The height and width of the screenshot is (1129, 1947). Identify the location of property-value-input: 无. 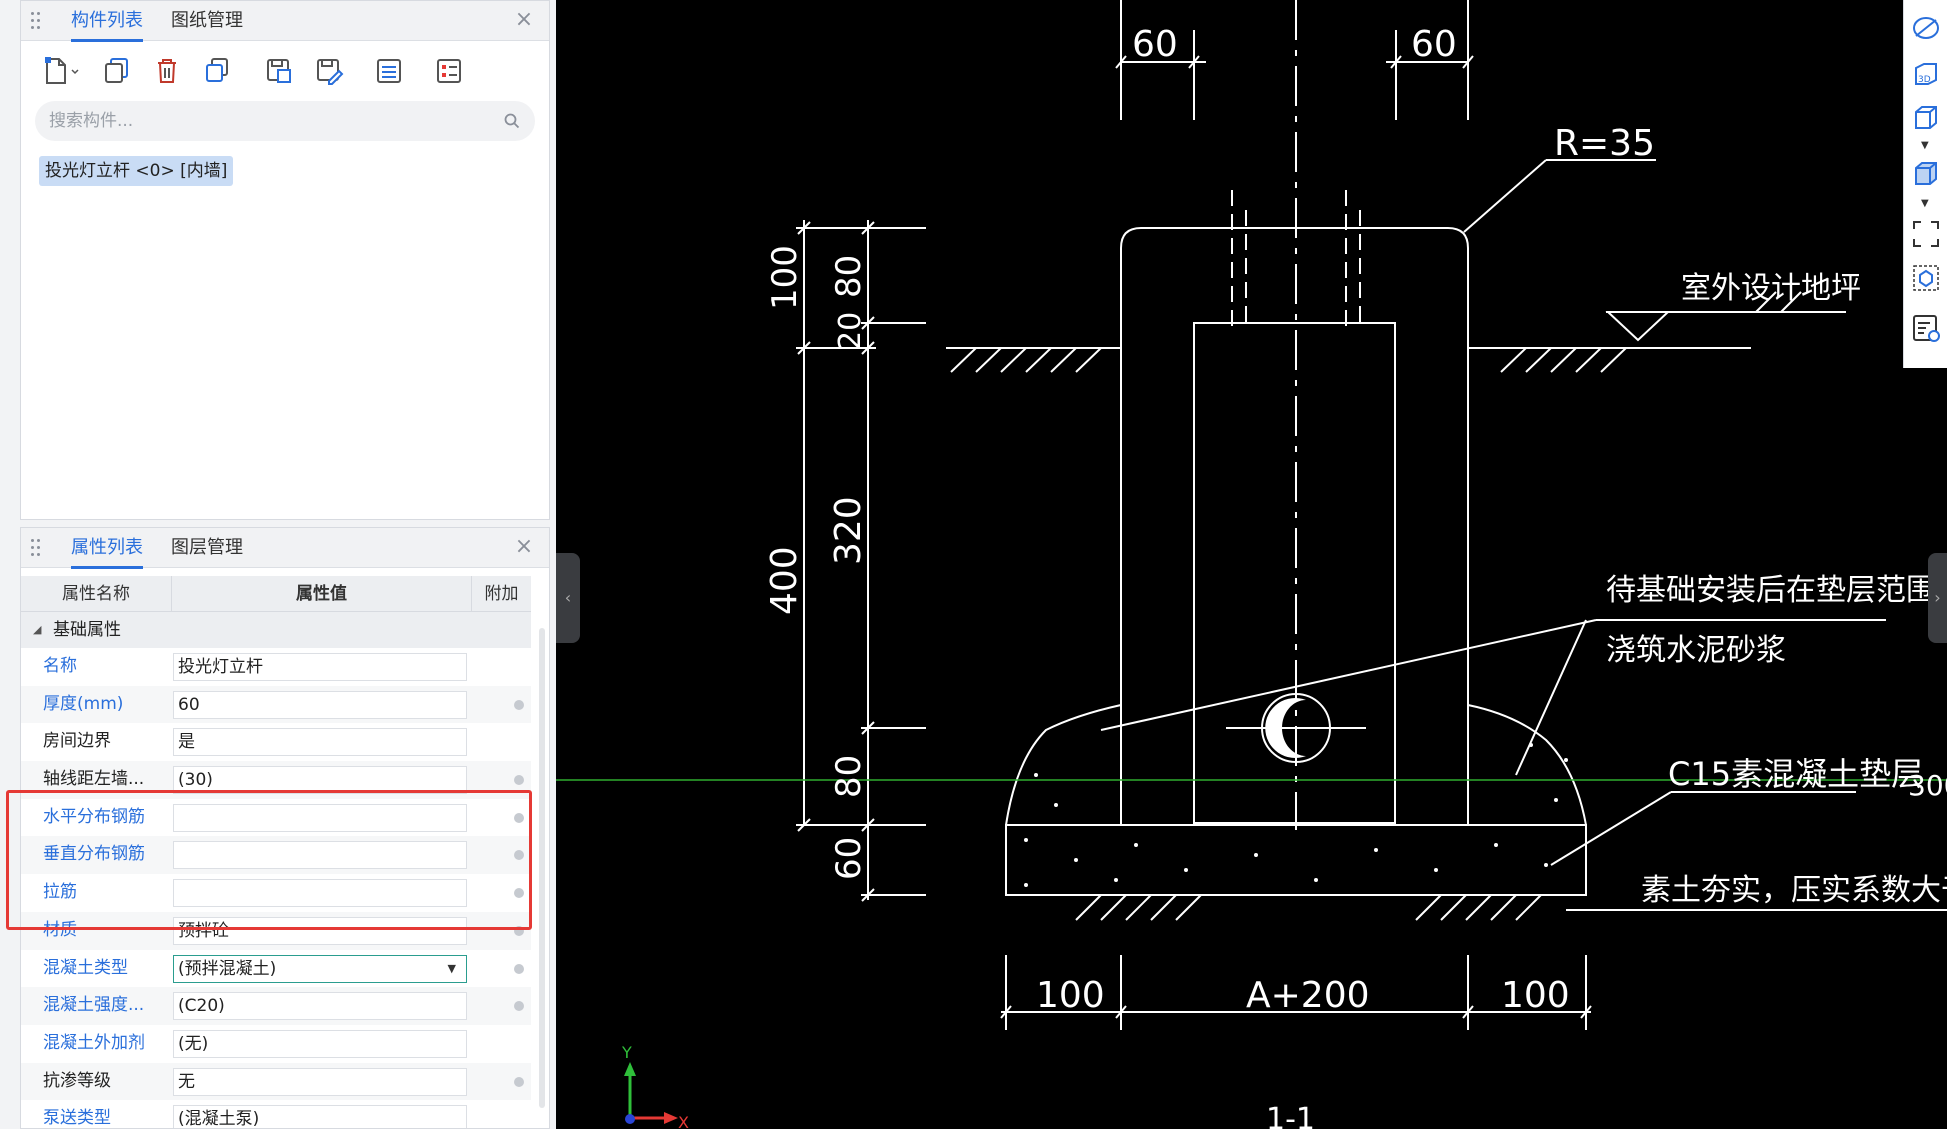
(320, 1081).